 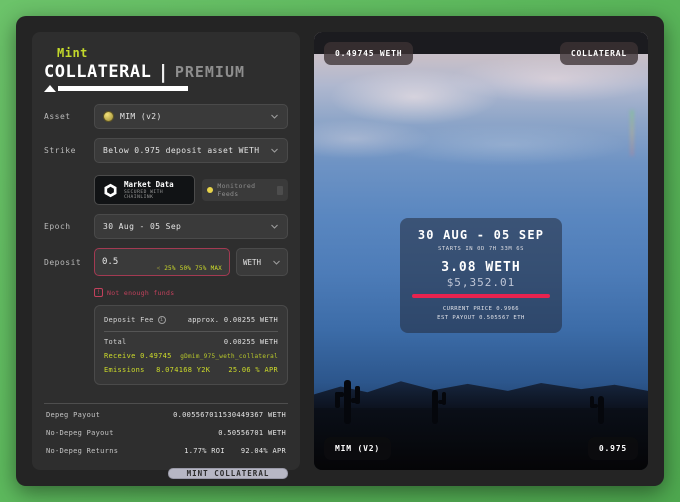 What do you see at coordinates (144, 195) in the screenshot?
I see `market-data-subtitle: SECURED WITH CHAINLINK` at bounding box center [144, 195].